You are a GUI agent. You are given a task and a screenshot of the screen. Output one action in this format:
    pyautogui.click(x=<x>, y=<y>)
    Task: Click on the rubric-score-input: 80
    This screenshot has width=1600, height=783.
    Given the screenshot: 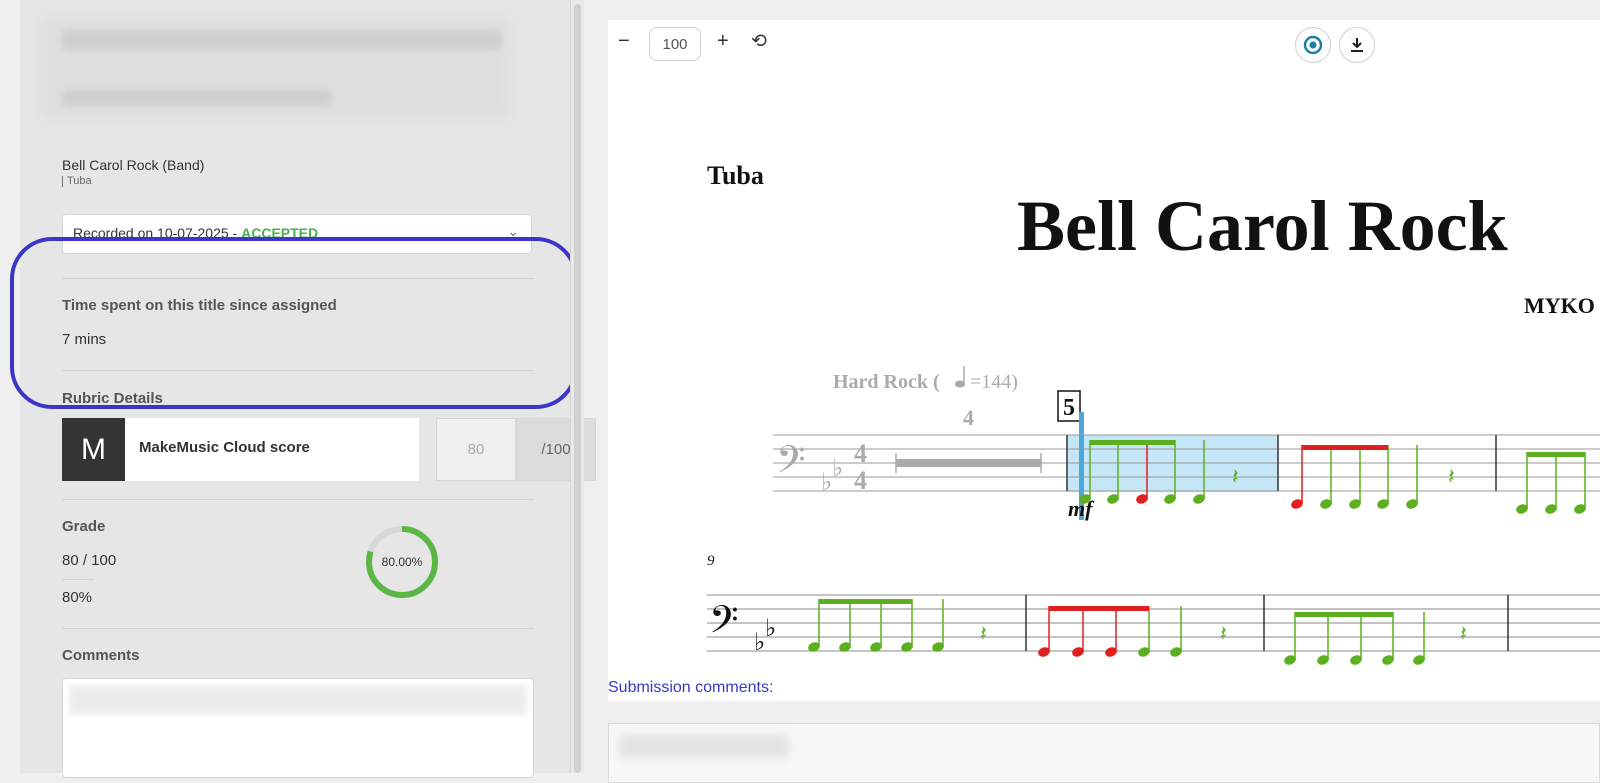 What is the action you would take?
    pyautogui.click(x=476, y=449)
    